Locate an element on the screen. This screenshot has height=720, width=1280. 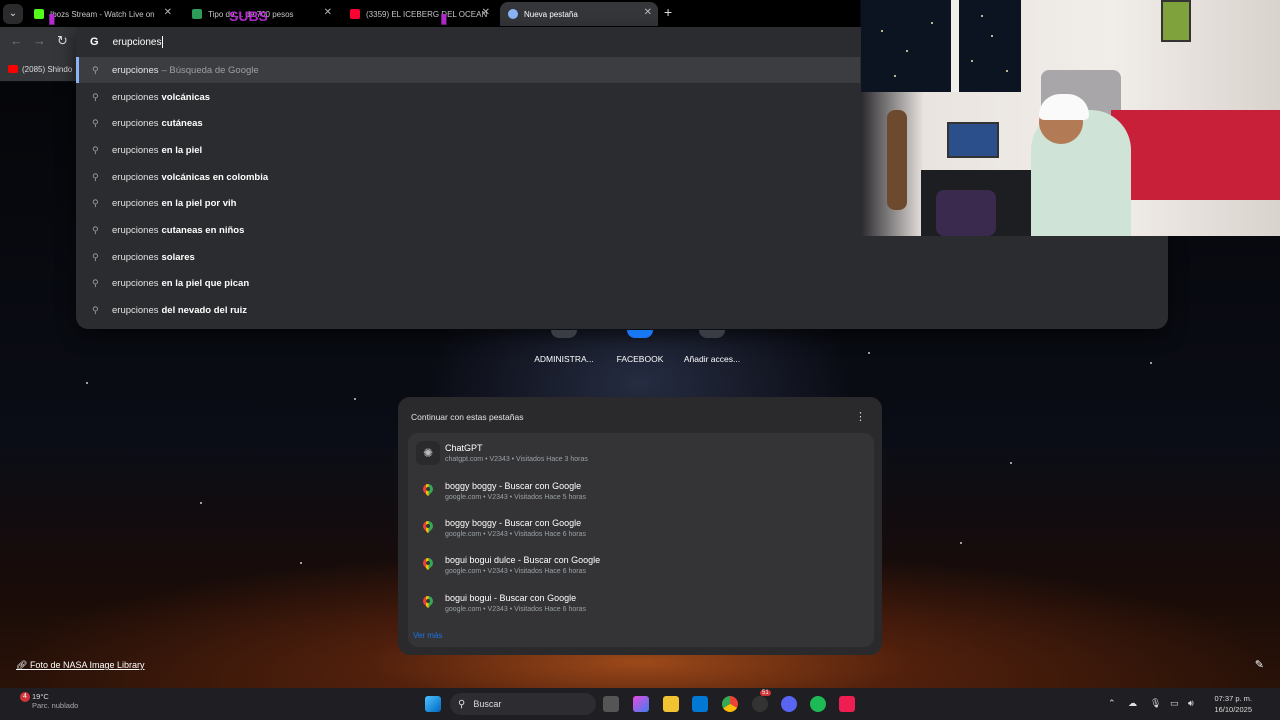
copilot-icon is located at coordinates (641, 704).